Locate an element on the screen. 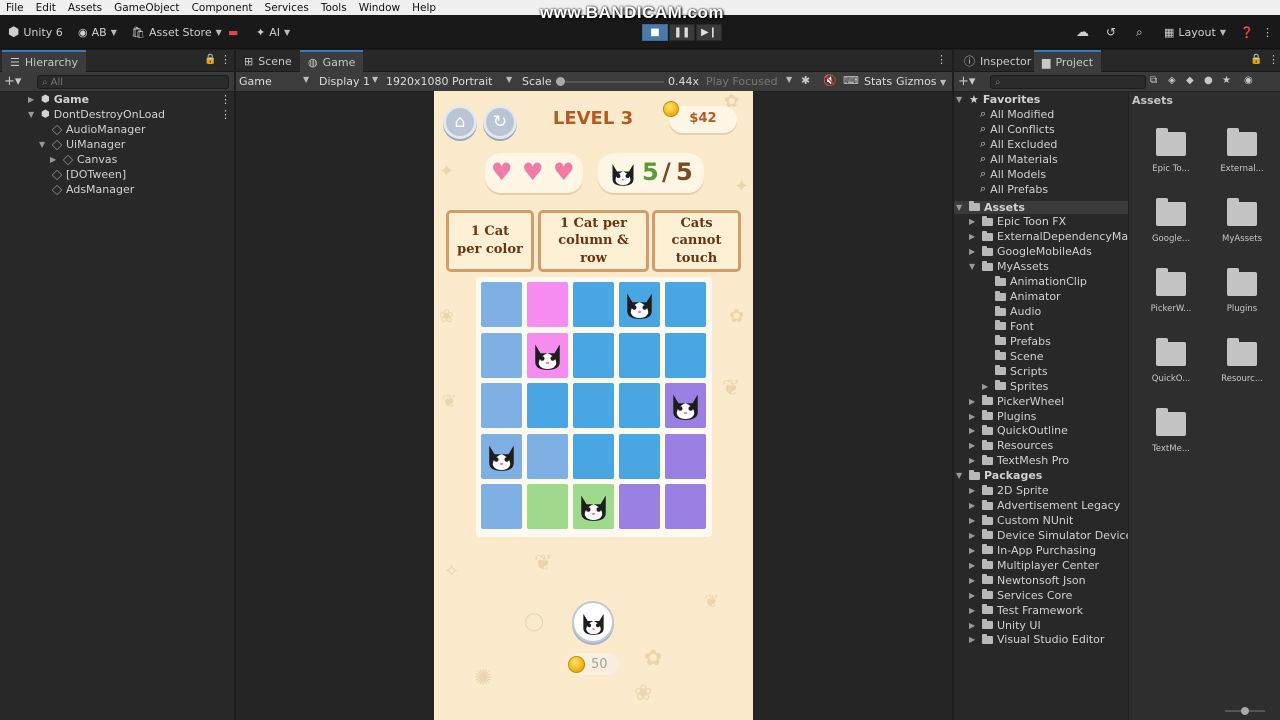  asset-folder: ▶ GoogleMobileAds is located at coordinates (1030, 251).